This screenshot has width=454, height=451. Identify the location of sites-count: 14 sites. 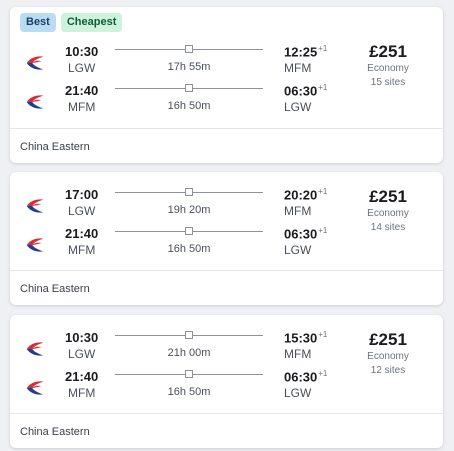
(388, 227).